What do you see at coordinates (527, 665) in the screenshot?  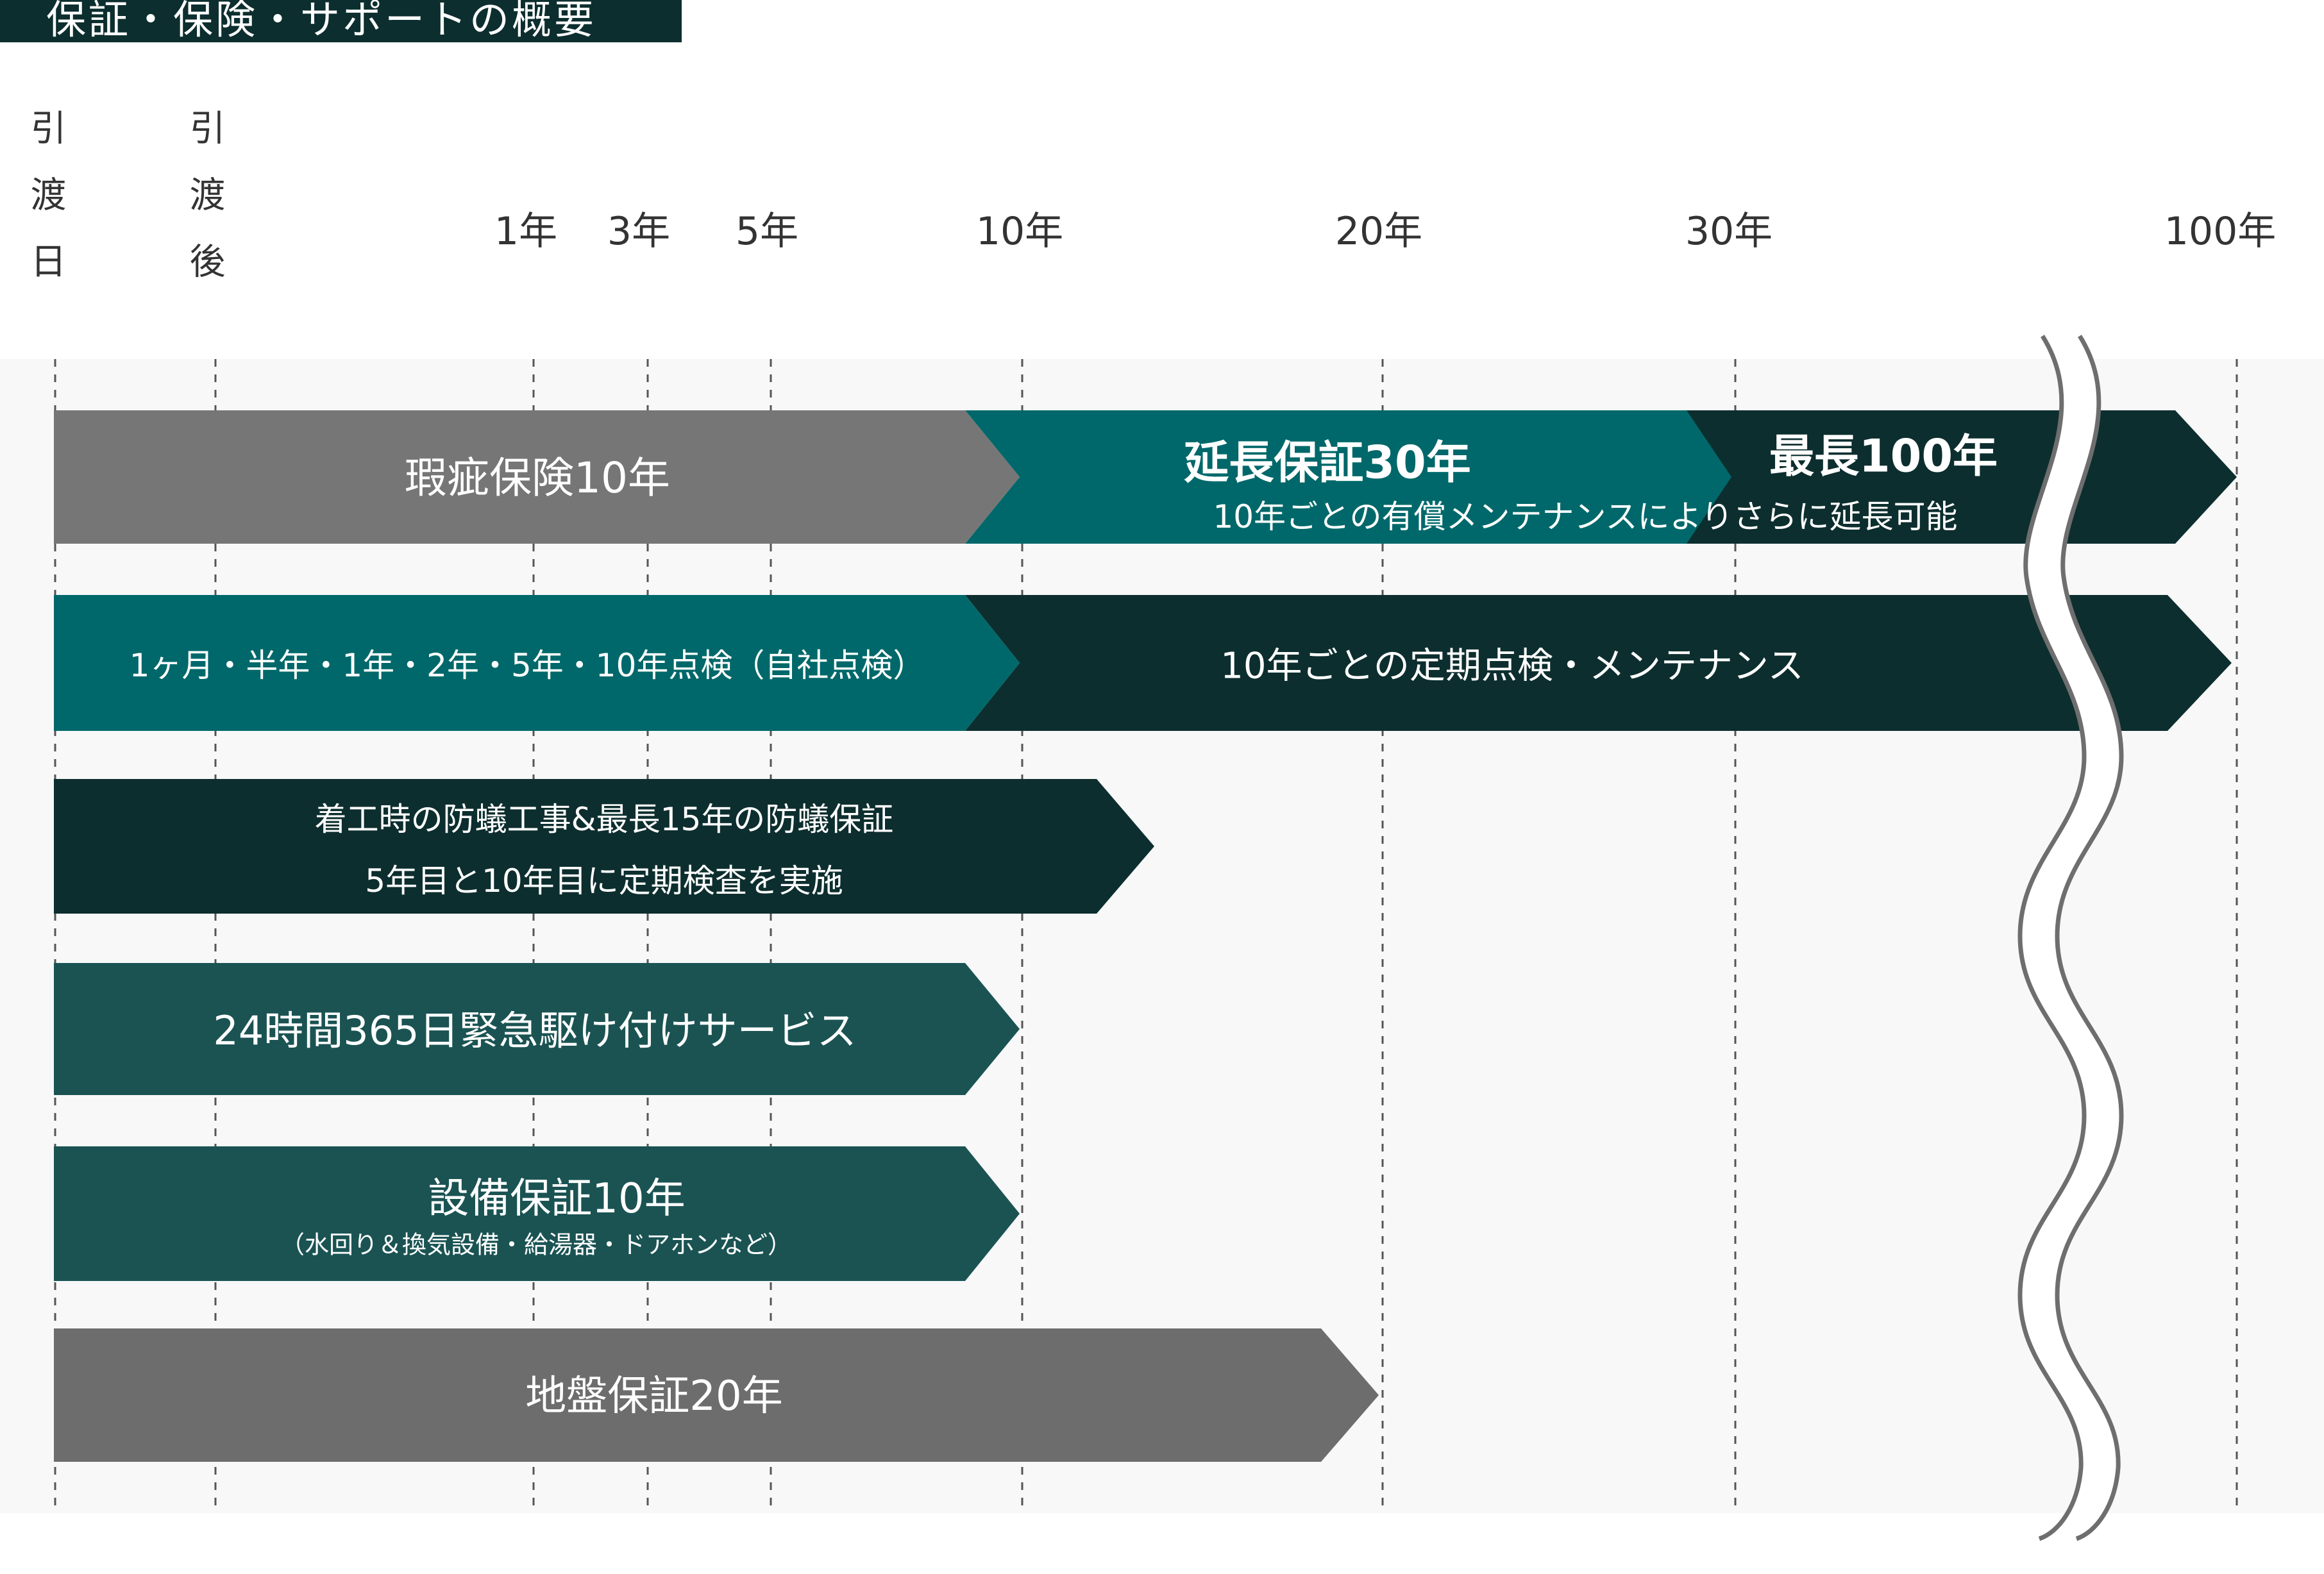 I see `label-inspections: 1ヶ月・半年・1年・2年・5年・10年点検（自社点検）` at bounding box center [527, 665].